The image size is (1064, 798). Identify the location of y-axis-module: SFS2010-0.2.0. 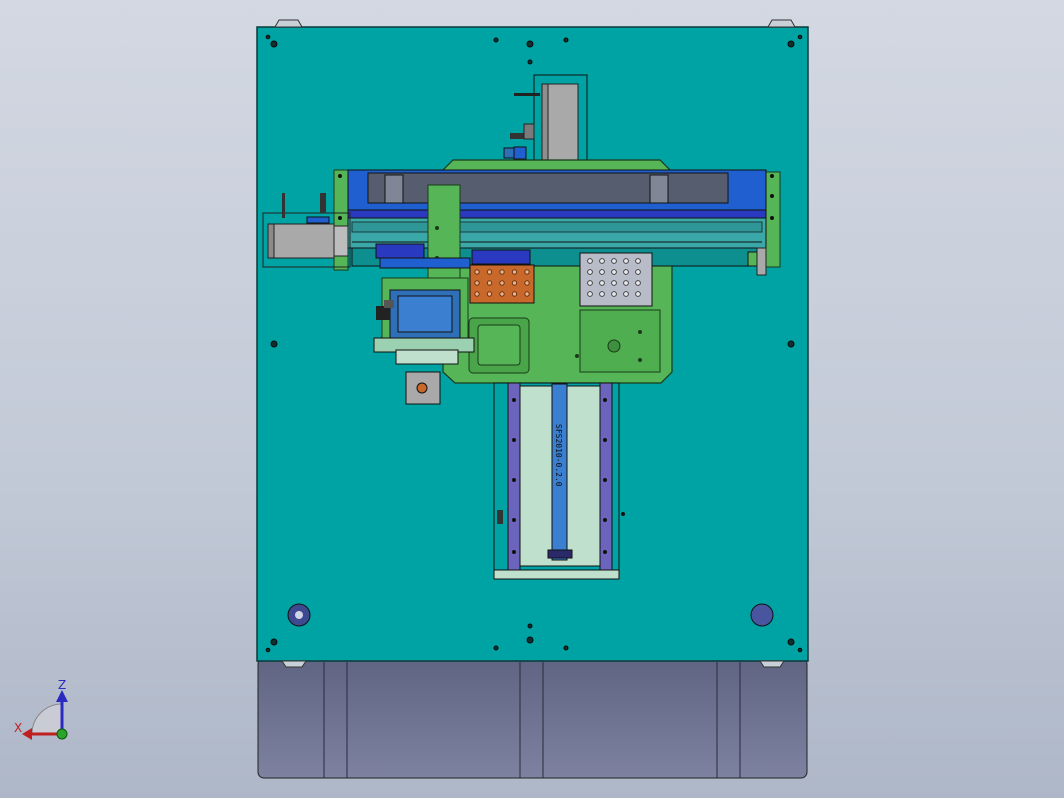
(559, 481).